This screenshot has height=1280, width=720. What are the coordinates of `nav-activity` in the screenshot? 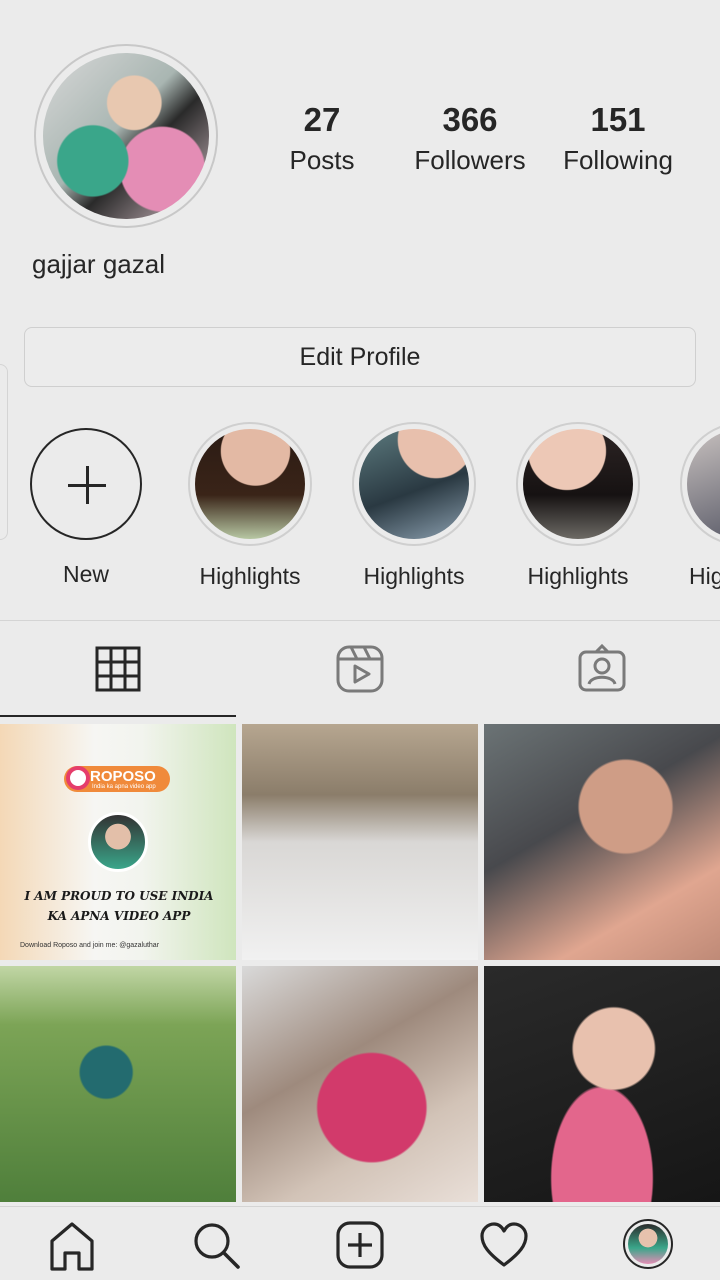 It's located at (504, 1249).